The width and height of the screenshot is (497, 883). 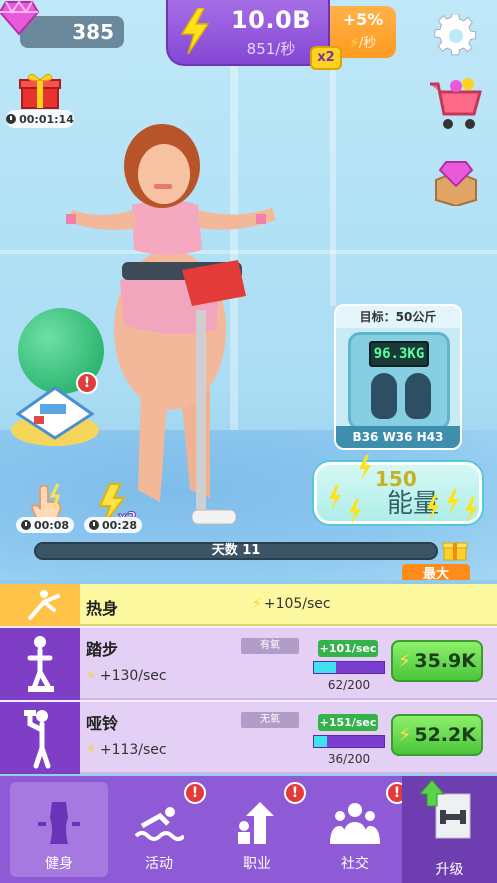 I want to click on gem-count: 385, so click(x=93, y=32).